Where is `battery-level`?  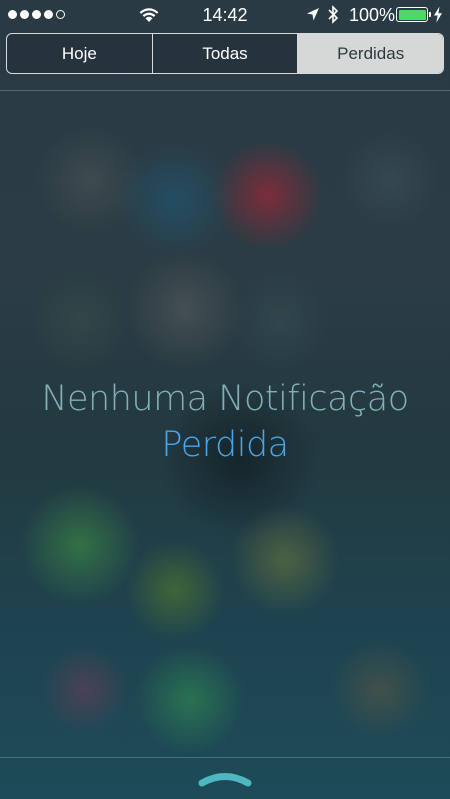
battery-level is located at coordinates (412, 14).